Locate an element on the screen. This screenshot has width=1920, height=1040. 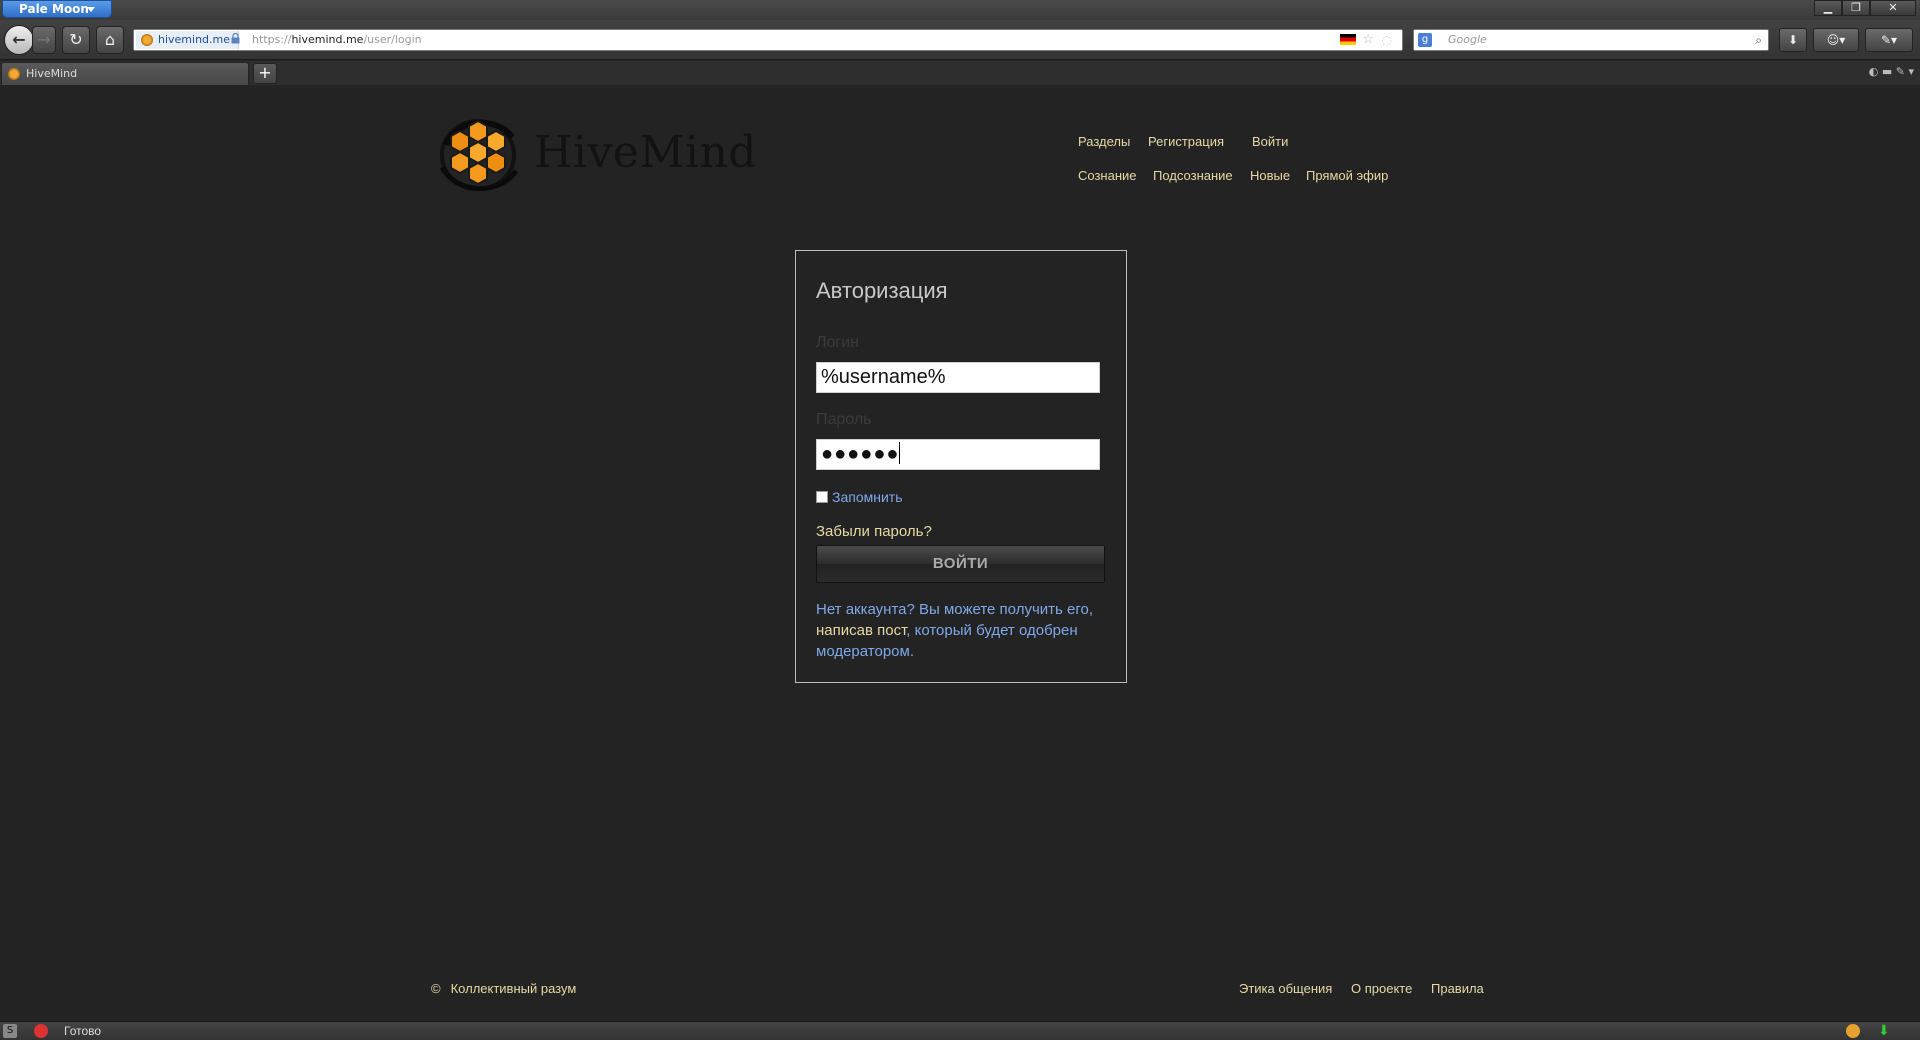
lock-icon is located at coordinates (235, 38).